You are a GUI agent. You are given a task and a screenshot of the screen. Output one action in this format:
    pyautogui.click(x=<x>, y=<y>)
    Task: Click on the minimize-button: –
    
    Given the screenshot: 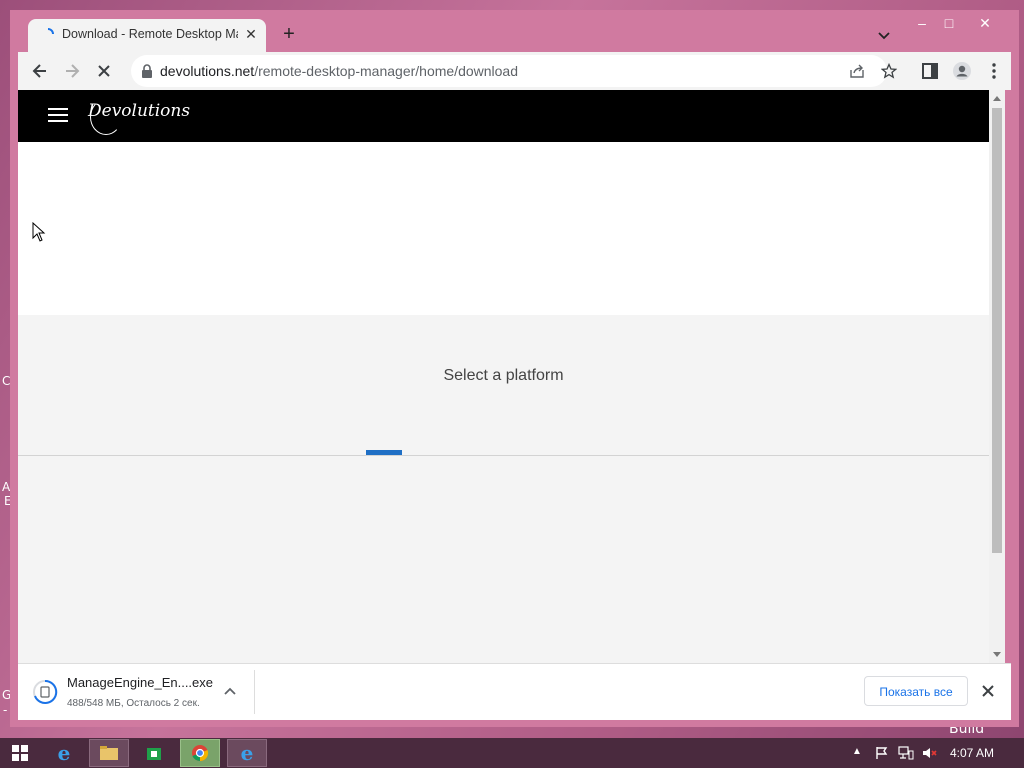 What is the action you would take?
    pyautogui.click(x=922, y=23)
    